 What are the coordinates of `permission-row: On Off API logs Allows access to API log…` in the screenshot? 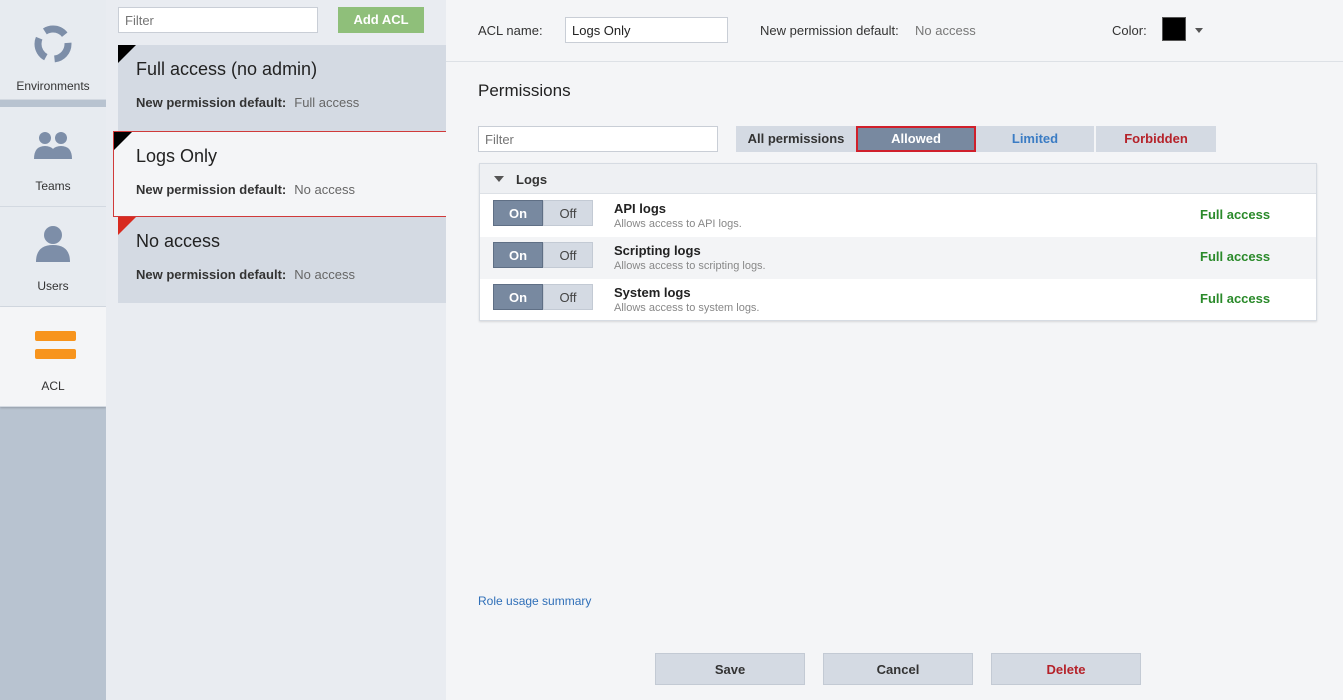 It's located at (898, 216).